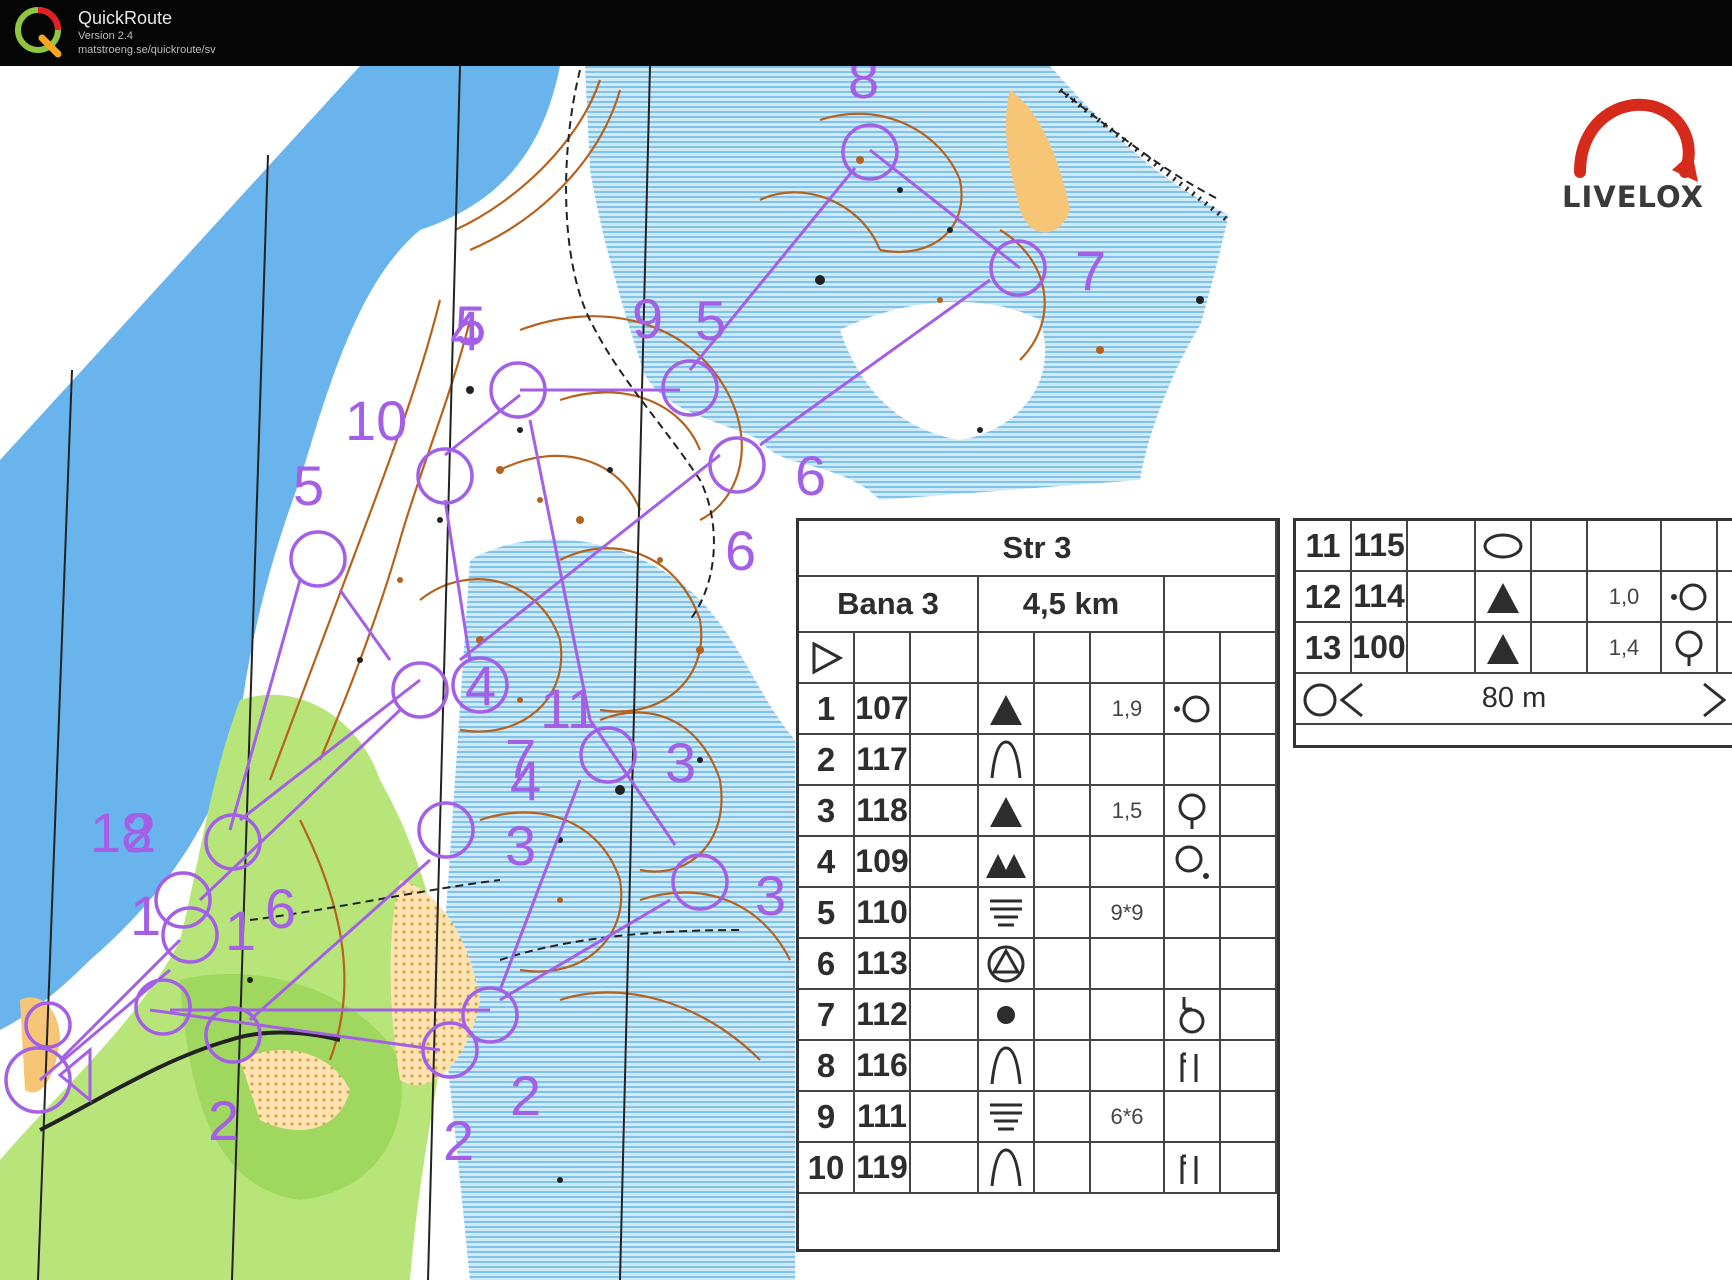  I want to click on control-number: 7, so click(827, 1015).